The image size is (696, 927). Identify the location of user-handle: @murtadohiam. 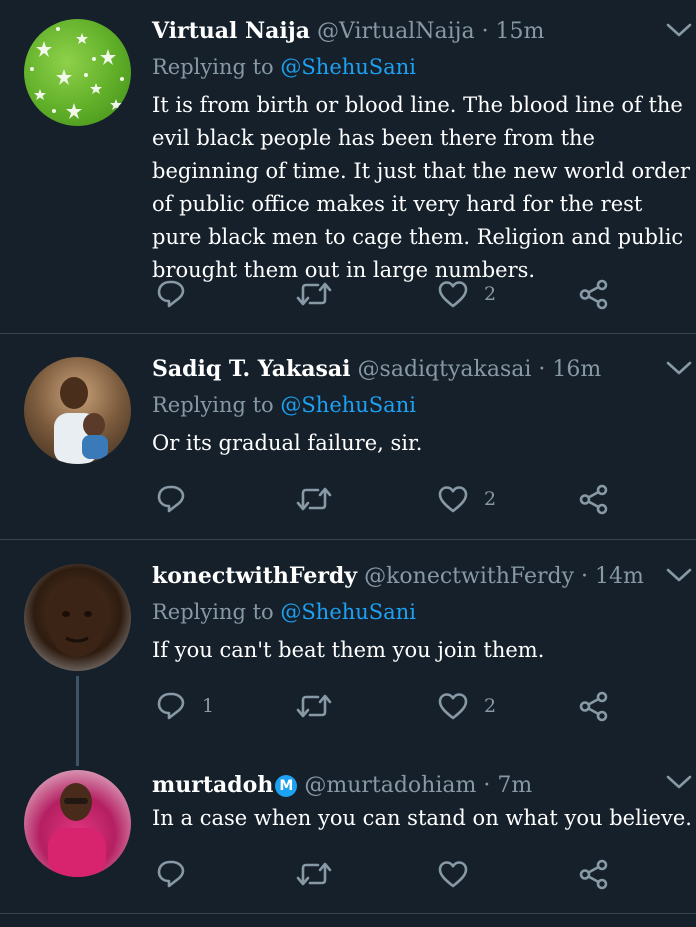
(390, 785).